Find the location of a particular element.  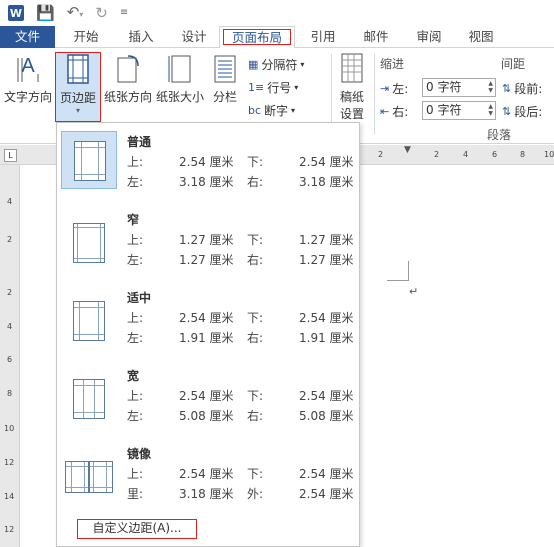

preset-name: 镜像 is located at coordinates (139, 454).